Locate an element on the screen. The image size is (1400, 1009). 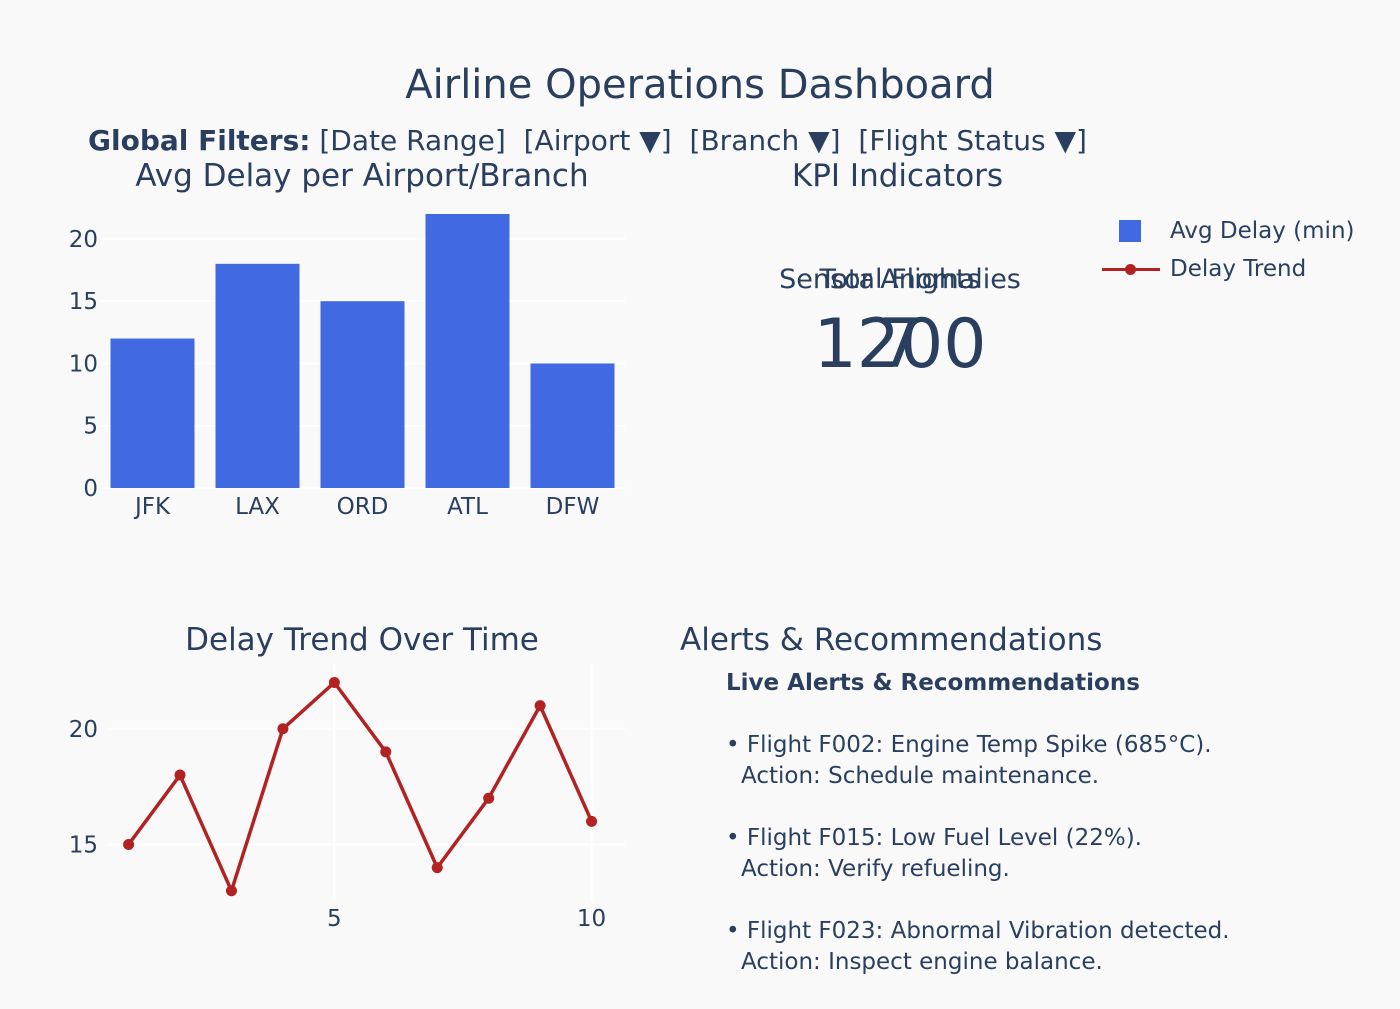
filter-flight-status: [Flight Status ▼] is located at coordinates (972, 140).